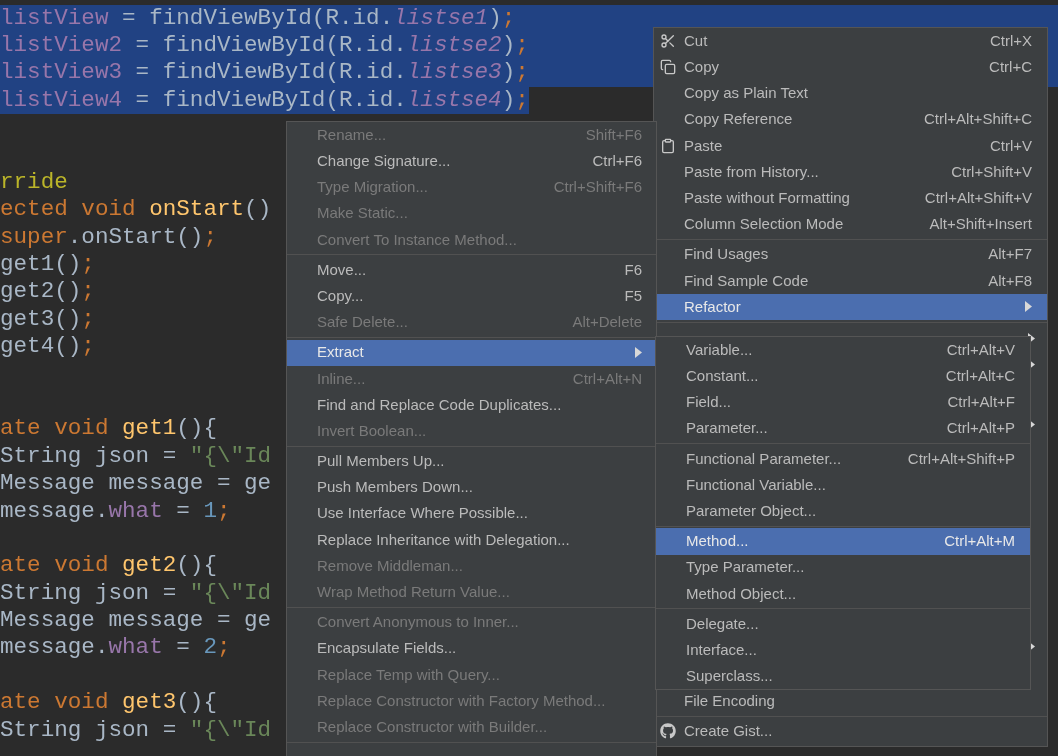 The height and width of the screenshot is (756, 1058). I want to click on github-icon, so click(668, 731).